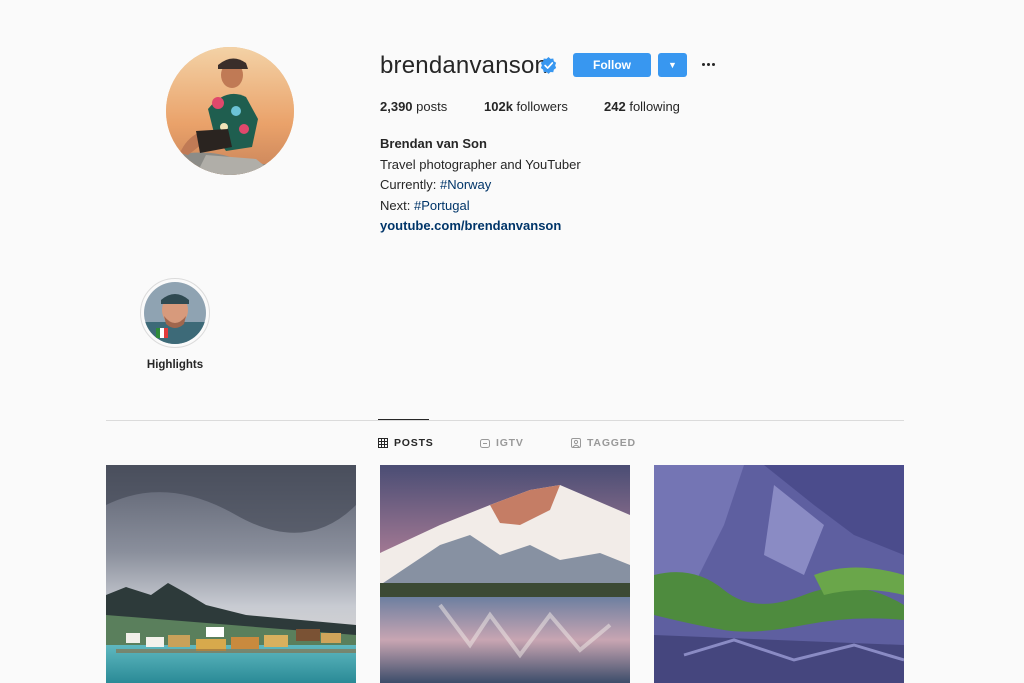  I want to click on suggested-dropdown-button: ▼, so click(672, 65).